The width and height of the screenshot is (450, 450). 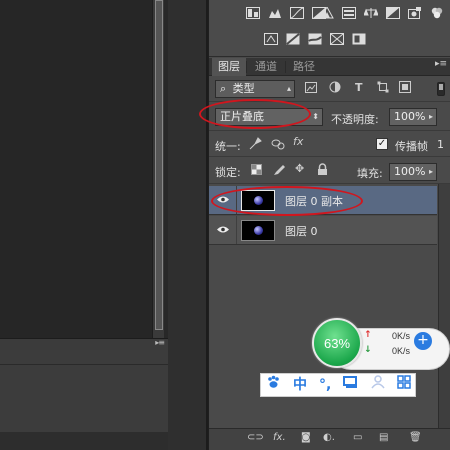 I want to click on visibility-toggle, so click(x=223, y=230).